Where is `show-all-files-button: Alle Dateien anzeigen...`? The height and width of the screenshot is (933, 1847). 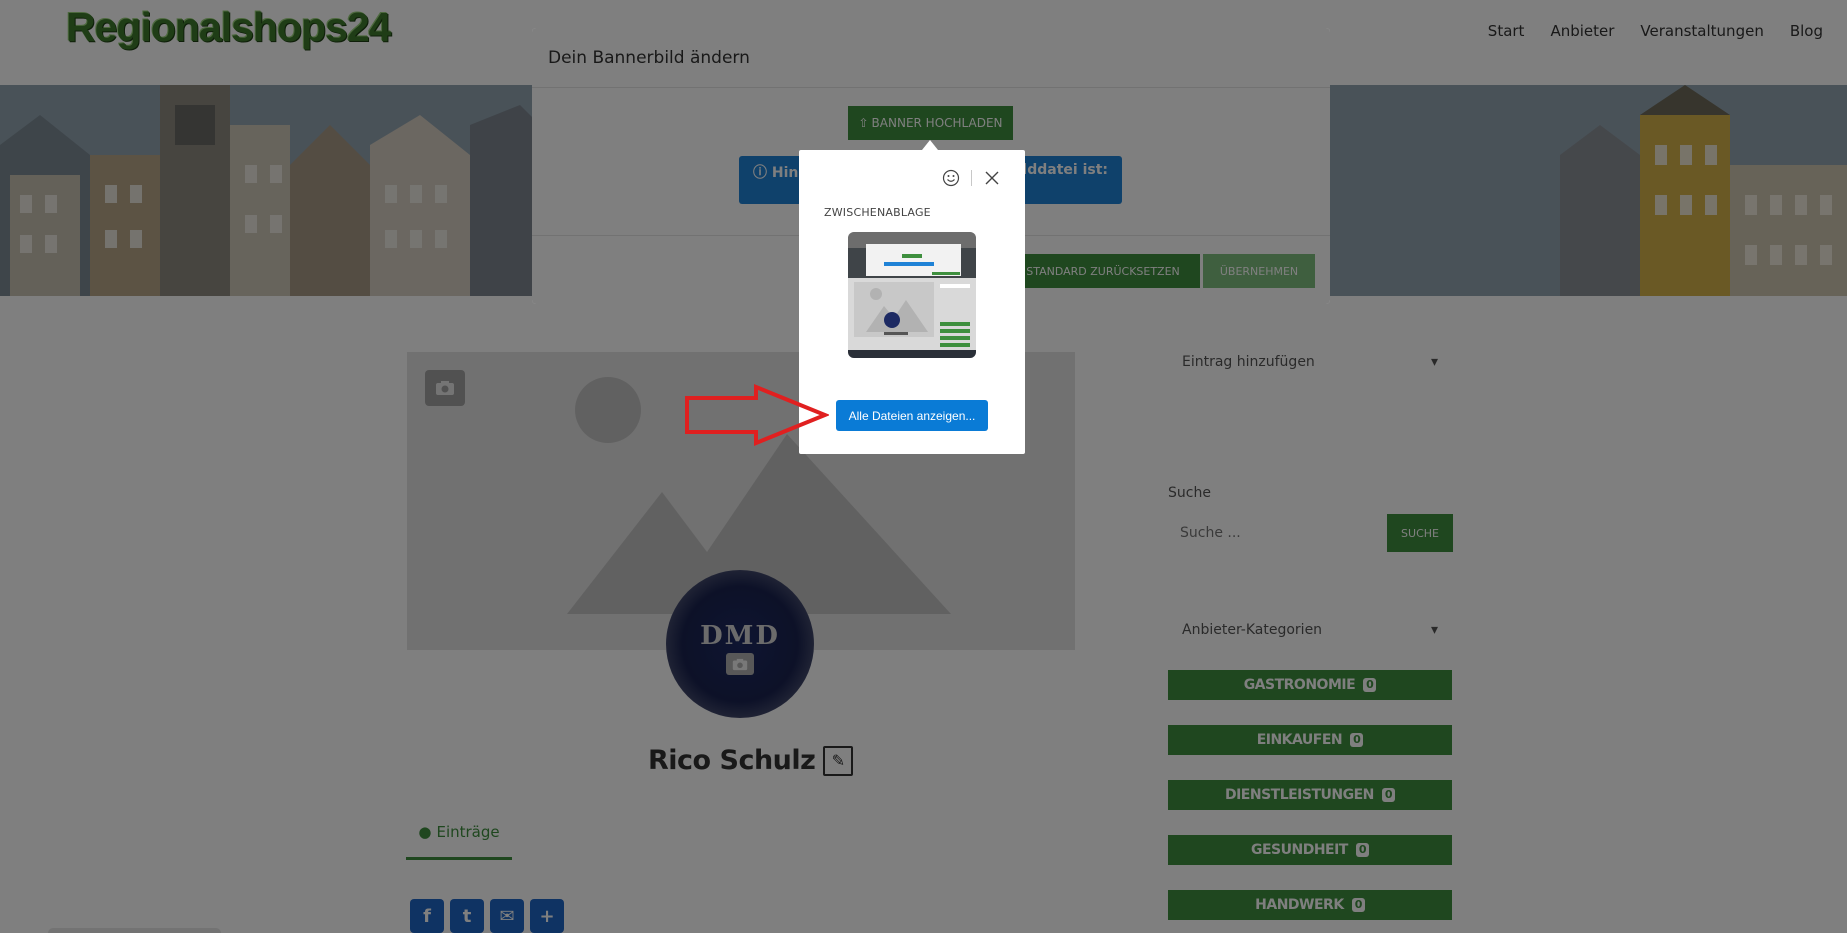
show-all-files-button: Alle Dateien anzeigen... is located at coordinates (912, 415).